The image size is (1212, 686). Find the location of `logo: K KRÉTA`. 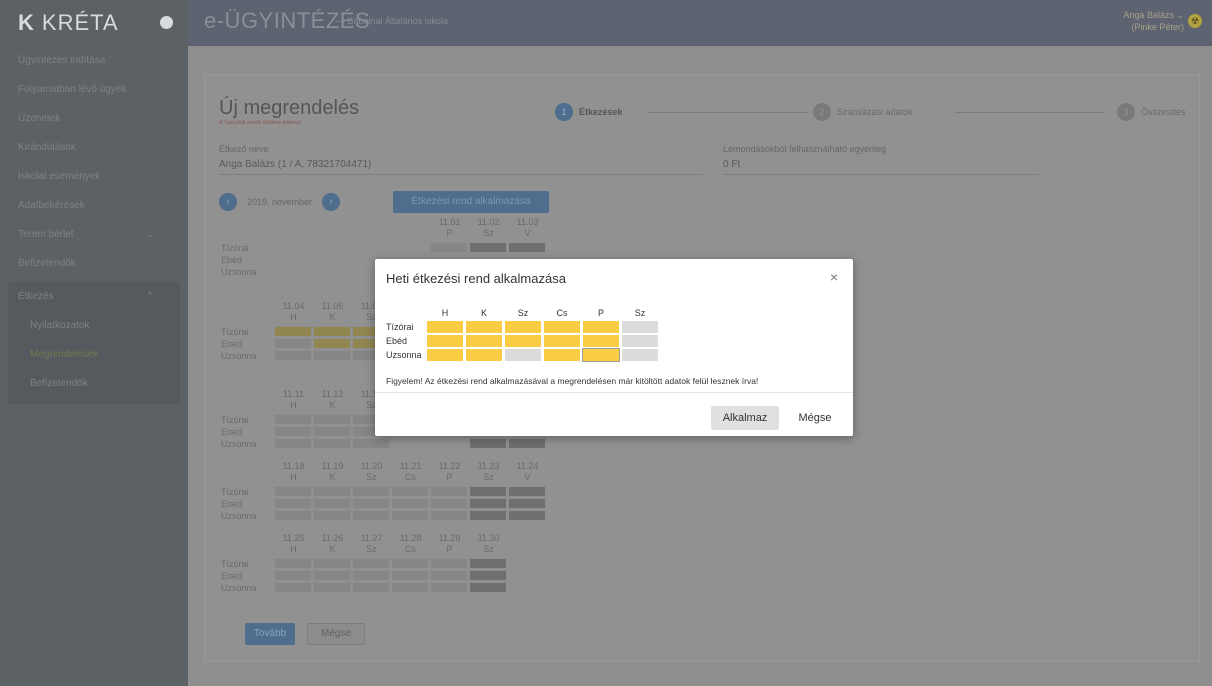

logo: K KRÉTA is located at coordinates (94, 23).